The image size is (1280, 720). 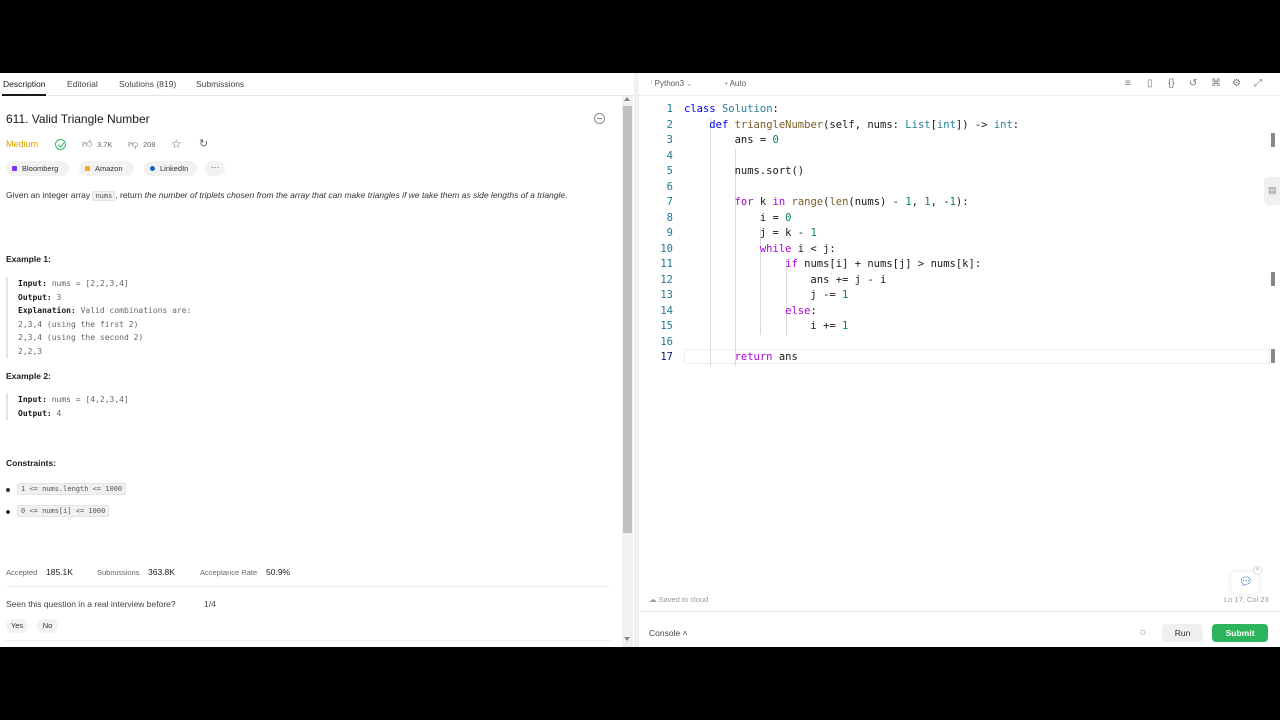 What do you see at coordinates (105, 144) in the screenshot?
I see `like-count: 3.7K` at bounding box center [105, 144].